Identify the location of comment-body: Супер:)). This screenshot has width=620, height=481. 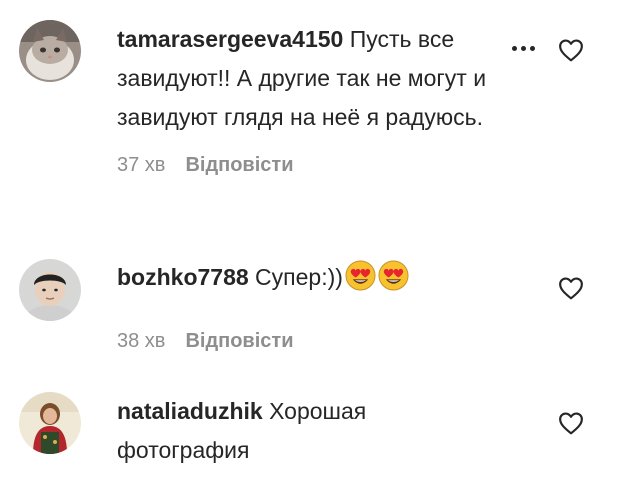
(299, 277).